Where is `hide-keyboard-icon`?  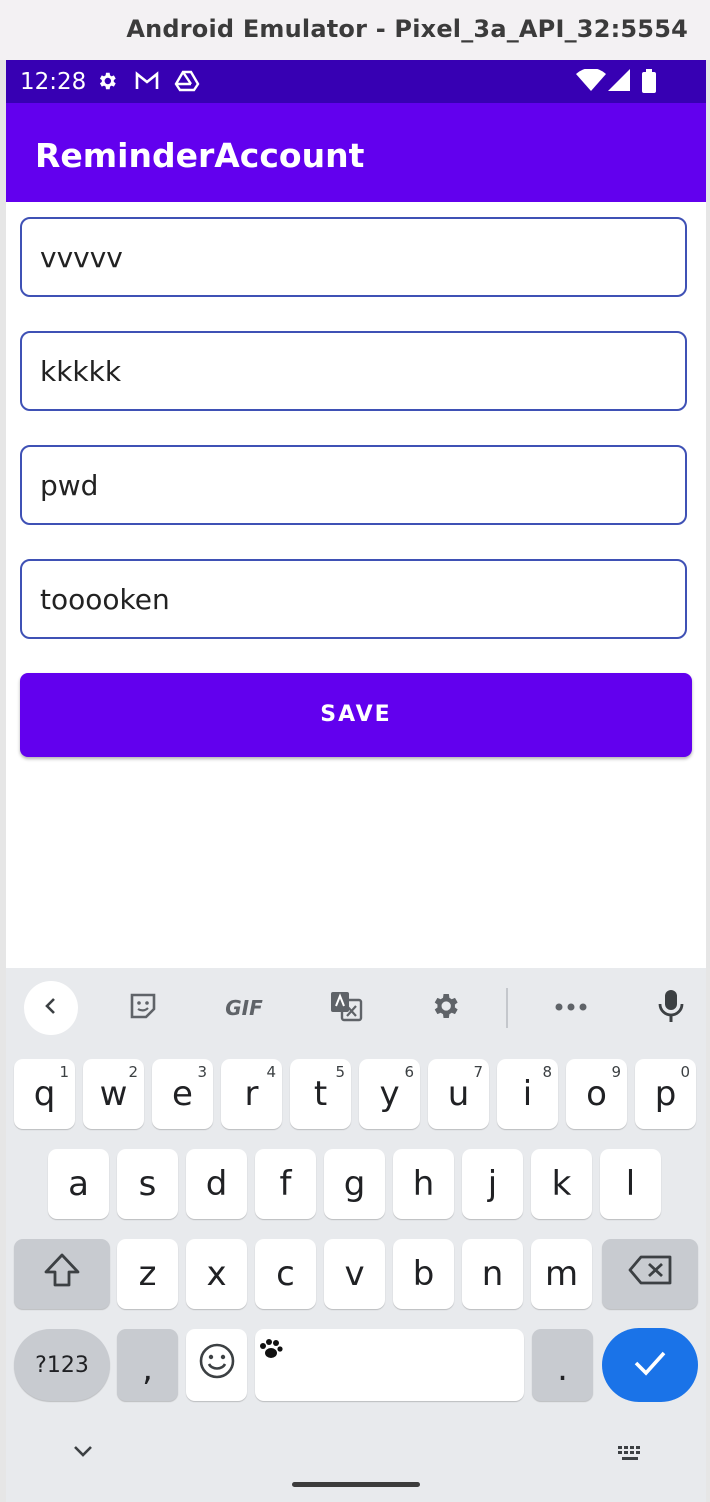 hide-keyboard-icon is located at coordinates (83, 1453).